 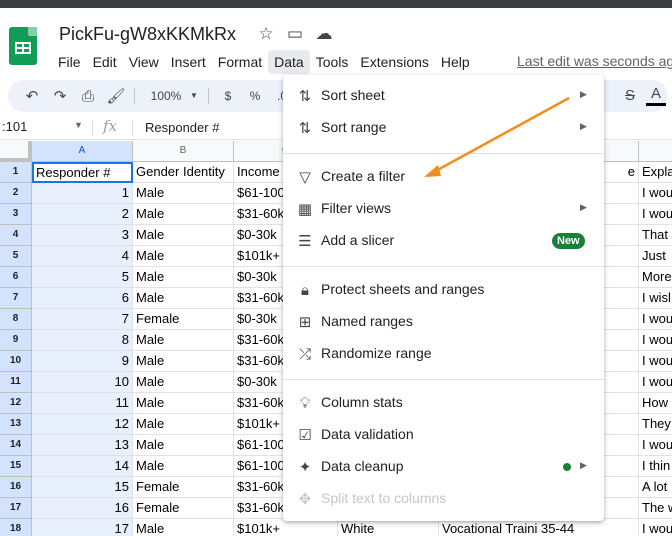 What do you see at coordinates (443, 499) in the screenshot?
I see `menu-item-split-text: ✥ Split text to columns` at bounding box center [443, 499].